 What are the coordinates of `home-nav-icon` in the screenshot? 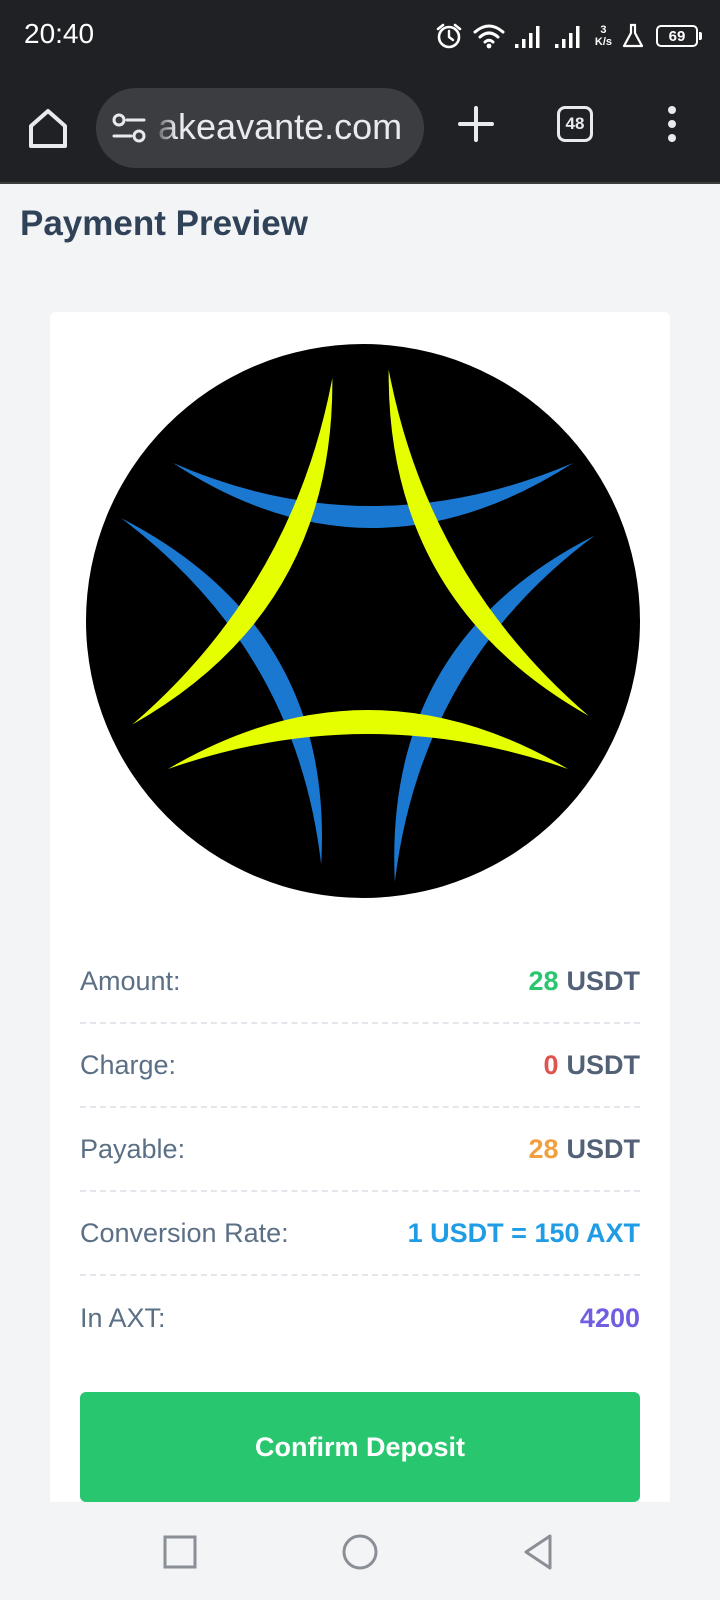 It's located at (360, 1552).